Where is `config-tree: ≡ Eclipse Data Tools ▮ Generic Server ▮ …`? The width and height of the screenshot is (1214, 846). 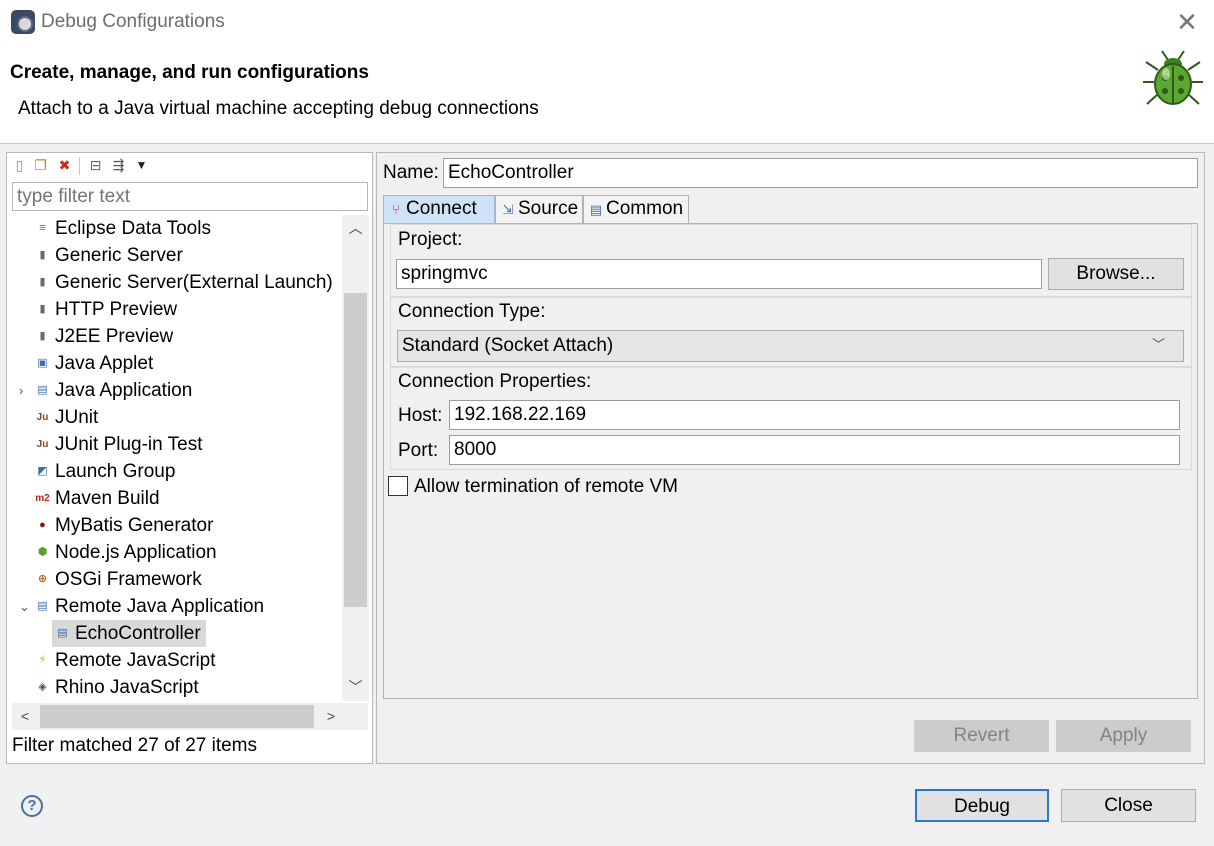
config-tree: ≡ Eclipse Data Tools ▮ Generic Server ▮ … is located at coordinates (176, 458).